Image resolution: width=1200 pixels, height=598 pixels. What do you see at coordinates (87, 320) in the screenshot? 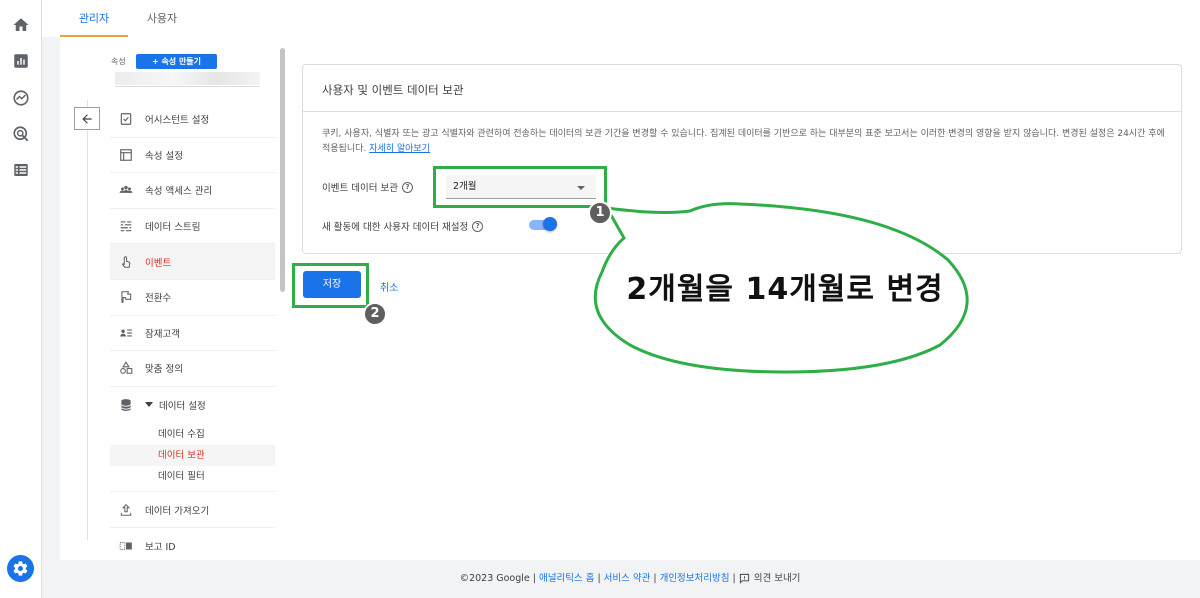
I see `nav-divider` at bounding box center [87, 320].